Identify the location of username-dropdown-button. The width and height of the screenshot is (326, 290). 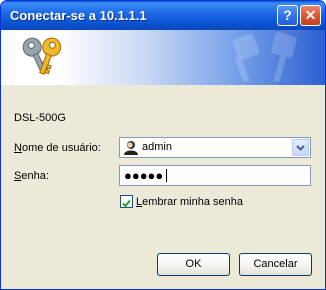
(300, 147).